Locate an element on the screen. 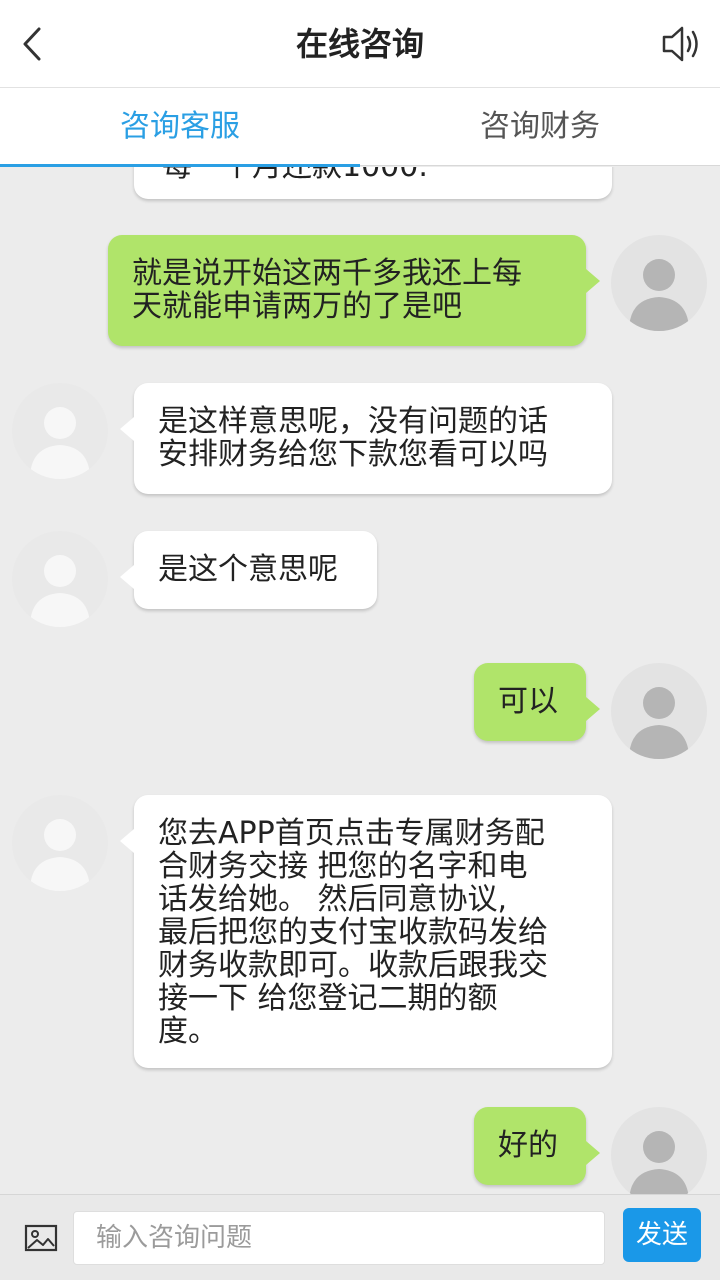 This screenshot has height=1280, width=720. message-bubble-agent: 是这个意思呢 is located at coordinates (248, 570).